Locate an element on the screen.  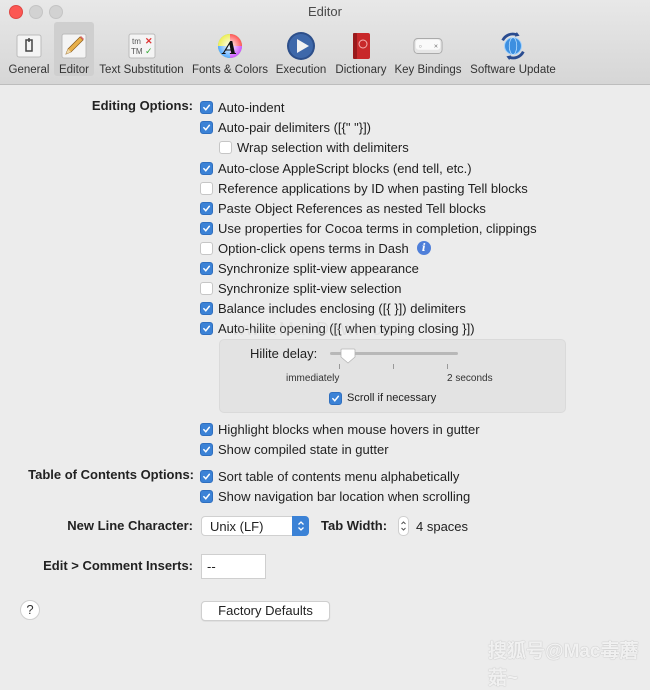
tab-width-value: 4 spaces is located at coordinates (442, 526).